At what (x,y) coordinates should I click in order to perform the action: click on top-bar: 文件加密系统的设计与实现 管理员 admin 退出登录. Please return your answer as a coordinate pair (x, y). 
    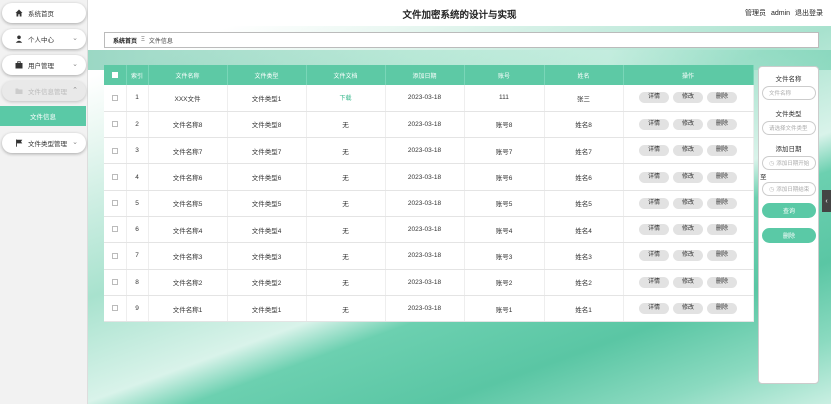
    Looking at the image, I should click on (459, 13).